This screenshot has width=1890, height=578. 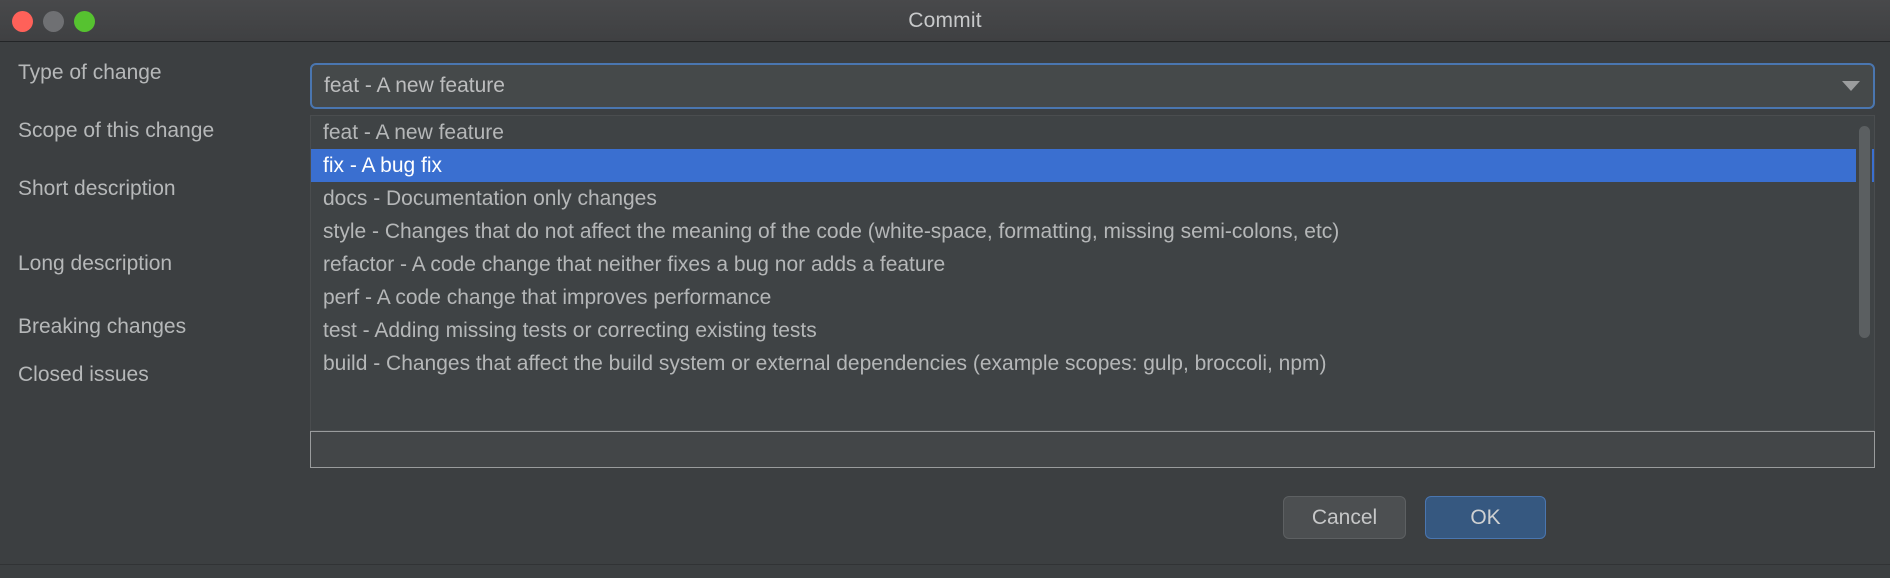 I want to click on dropdown-option: feat - A new feature, so click(x=1092, y=132).